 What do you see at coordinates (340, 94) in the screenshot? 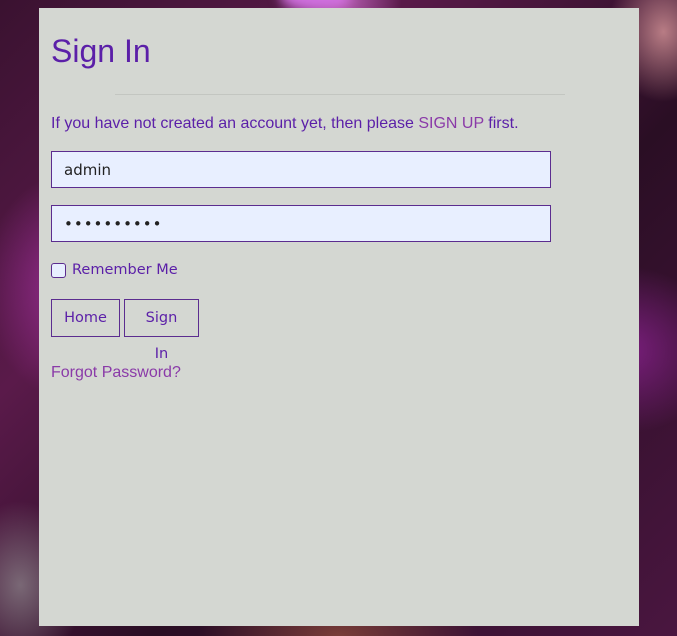
I see `title-divider` at bounding box center [340, 94].